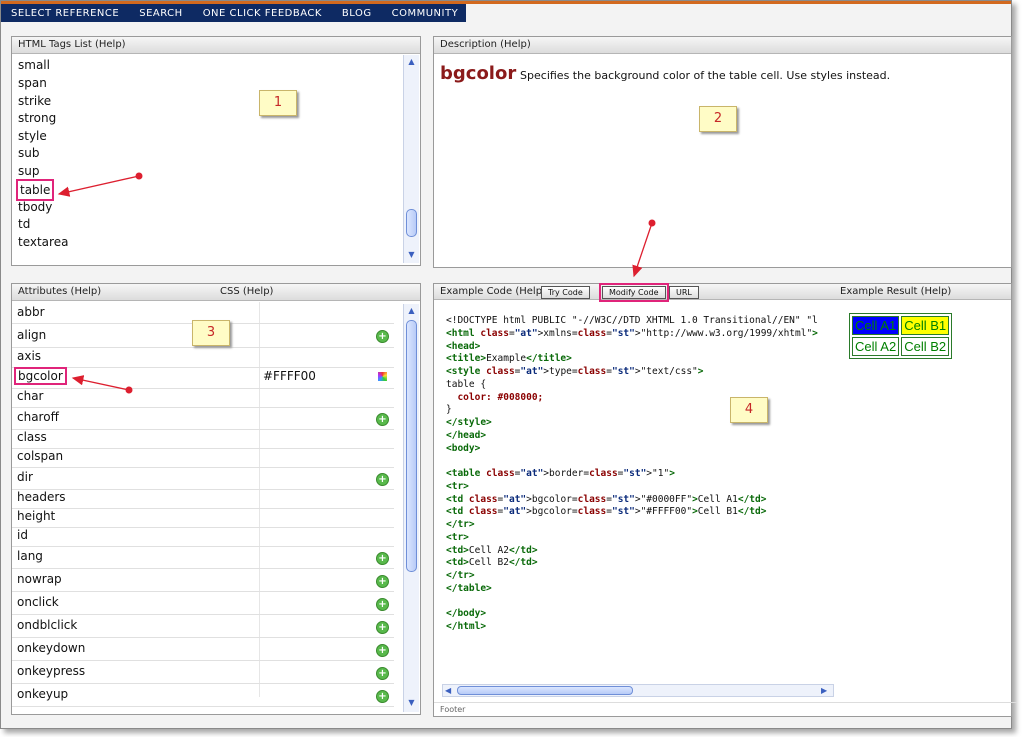 This screenshot has width=1027, height=737. I want to click on arrow-to-bgcolor-attr, so click(102, 384).